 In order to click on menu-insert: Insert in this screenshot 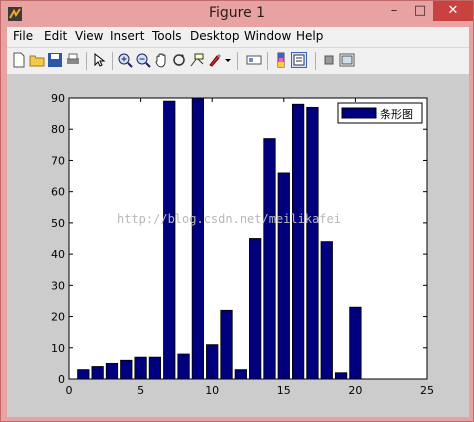, I will do `click(127, 36)`.